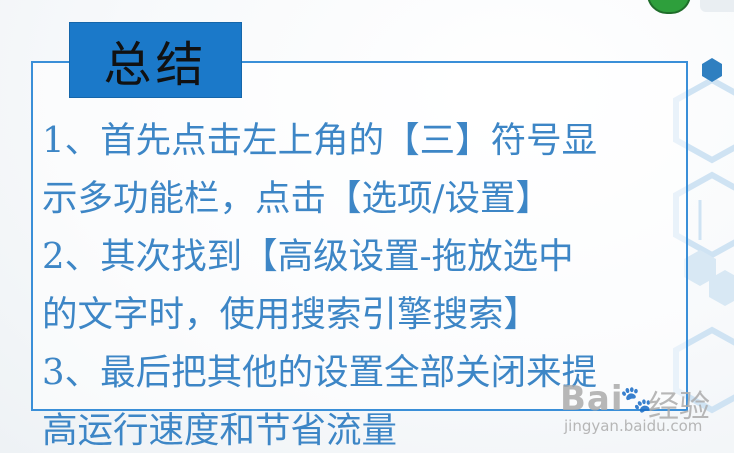 This screenshot has height=460, width=734. Describe the element at coordinates (296, 198) in the screenshot. I see `summary-line: 示多功能栏，点击【选项/设置】` at that location.